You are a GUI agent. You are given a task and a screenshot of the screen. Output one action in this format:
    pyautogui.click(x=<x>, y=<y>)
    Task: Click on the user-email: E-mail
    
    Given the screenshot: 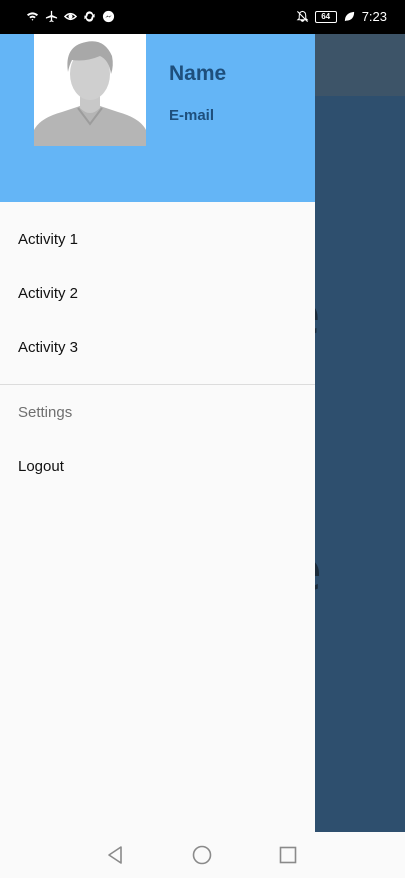 What is the action you would take?
    pyautogui.click(x=192, y=115)
    